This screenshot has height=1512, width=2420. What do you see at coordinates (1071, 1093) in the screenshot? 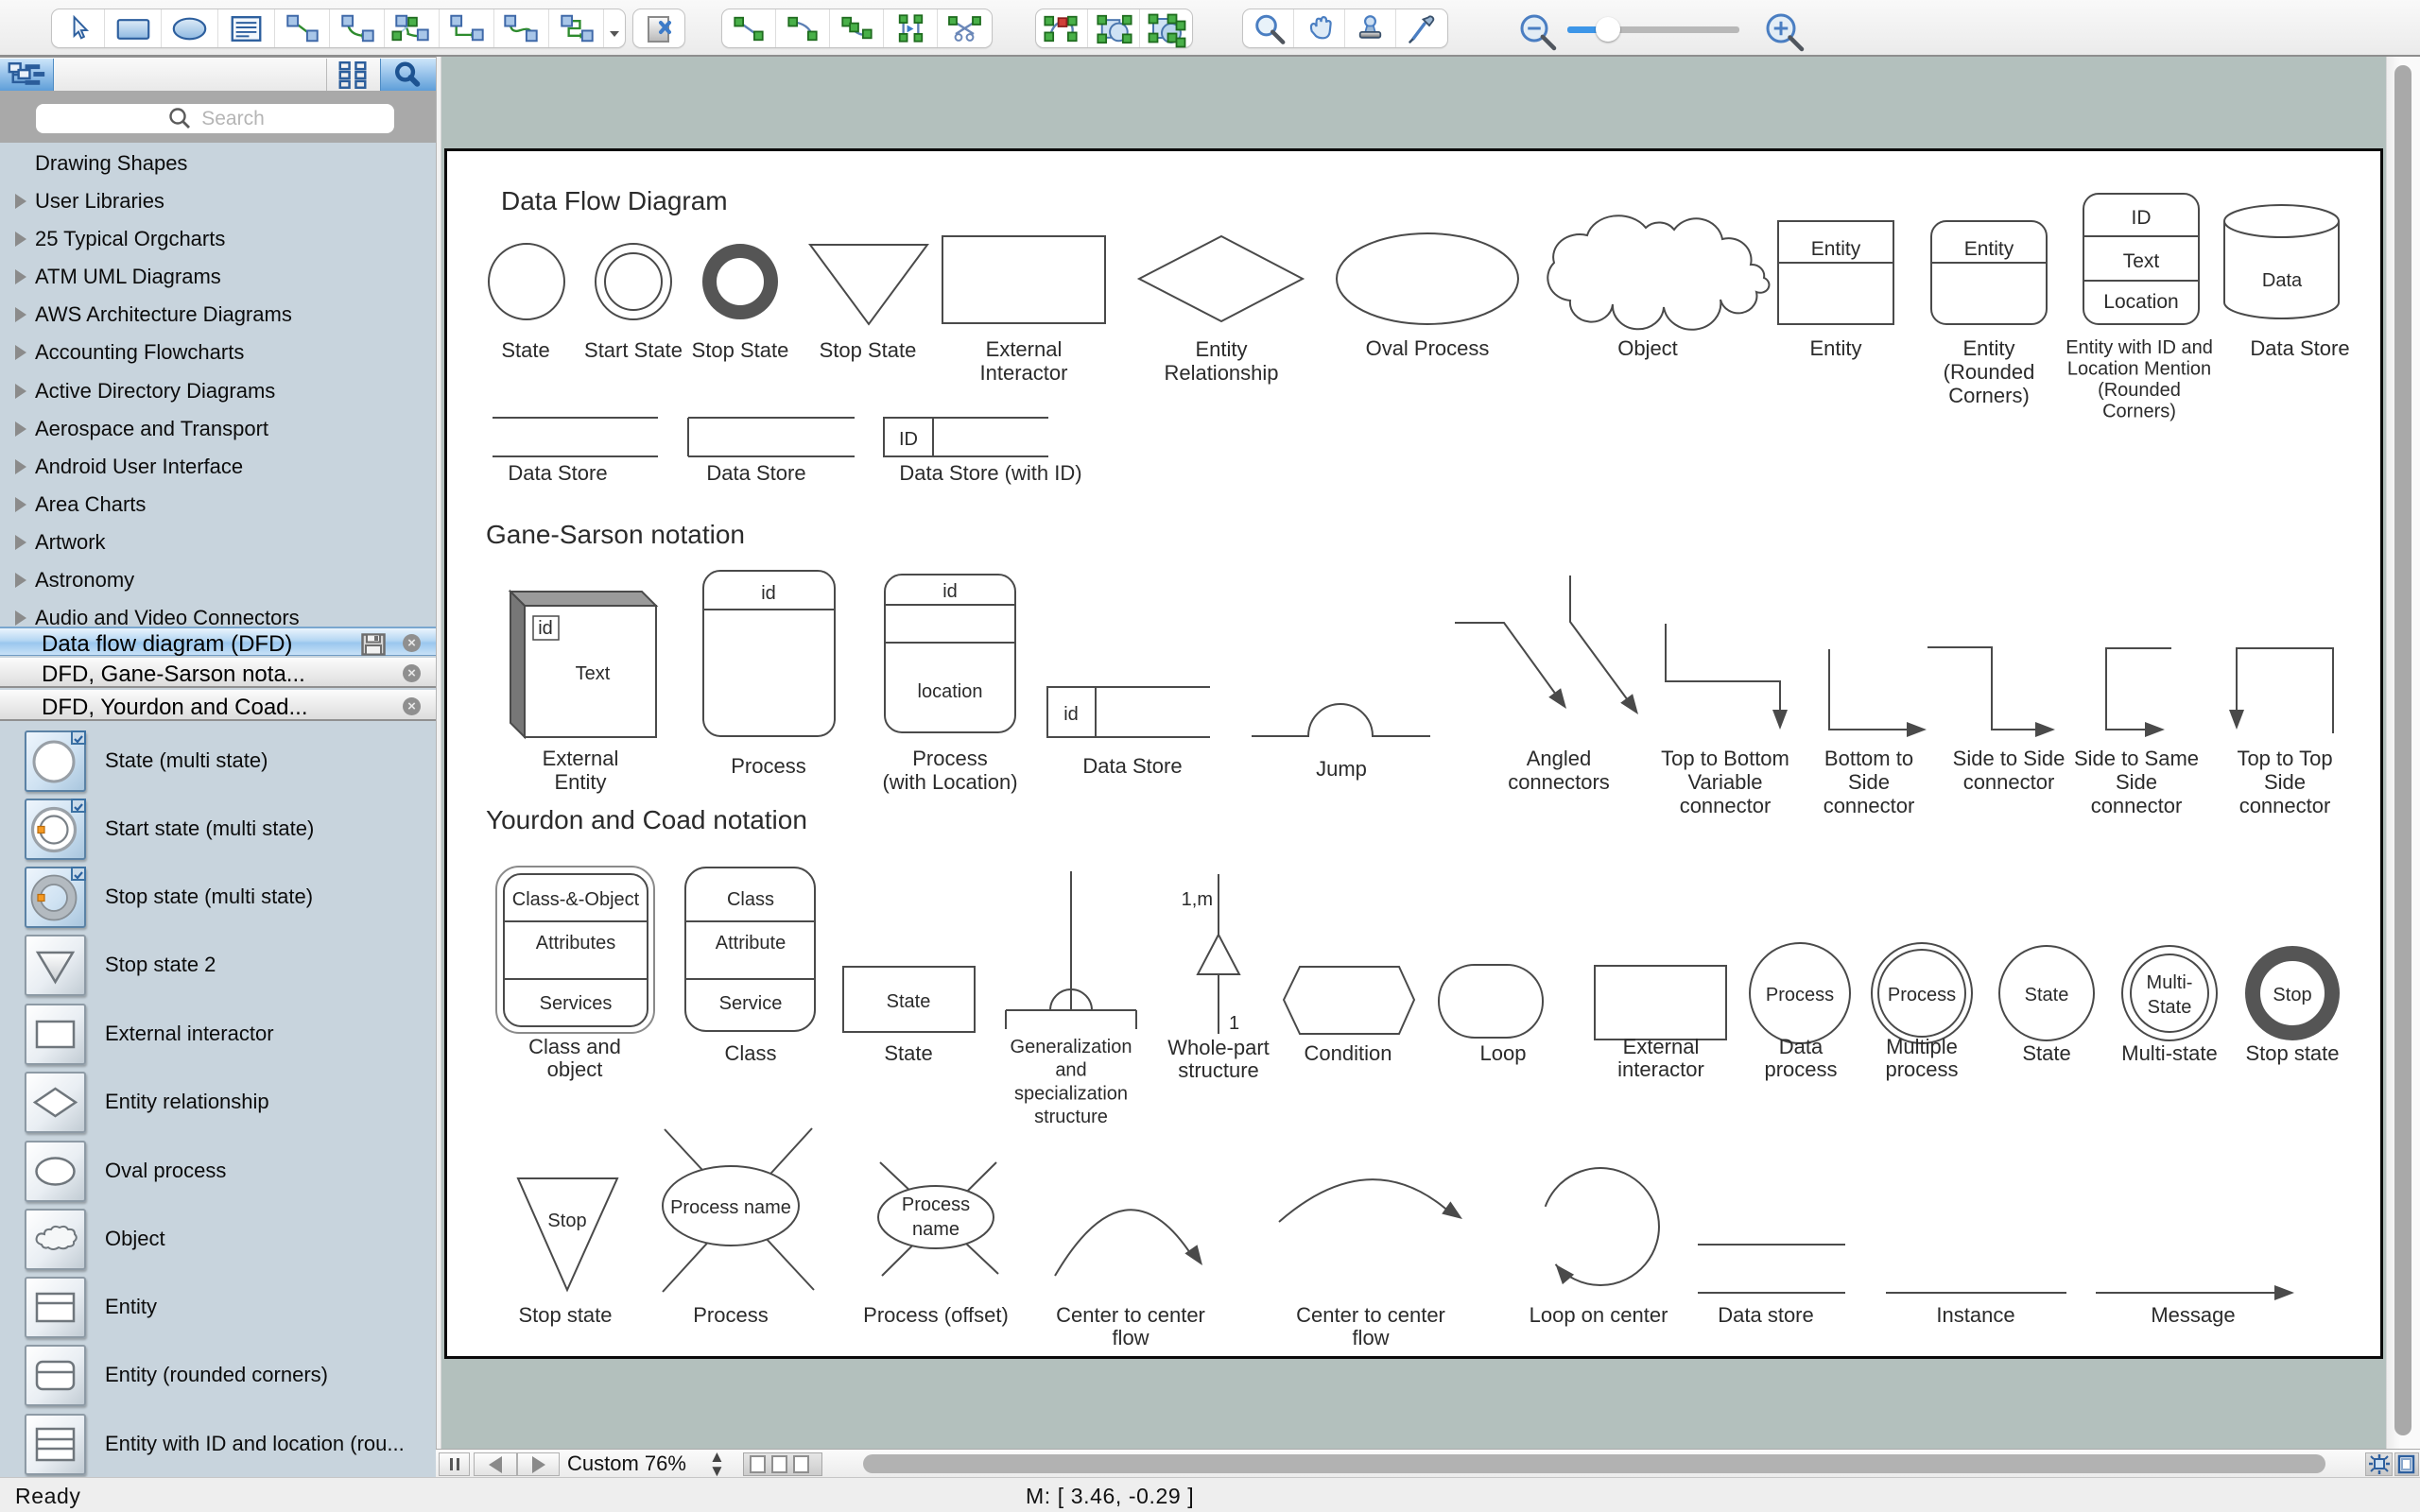
I see `svg-text: specialization` at bounding box center [1071, 1093].